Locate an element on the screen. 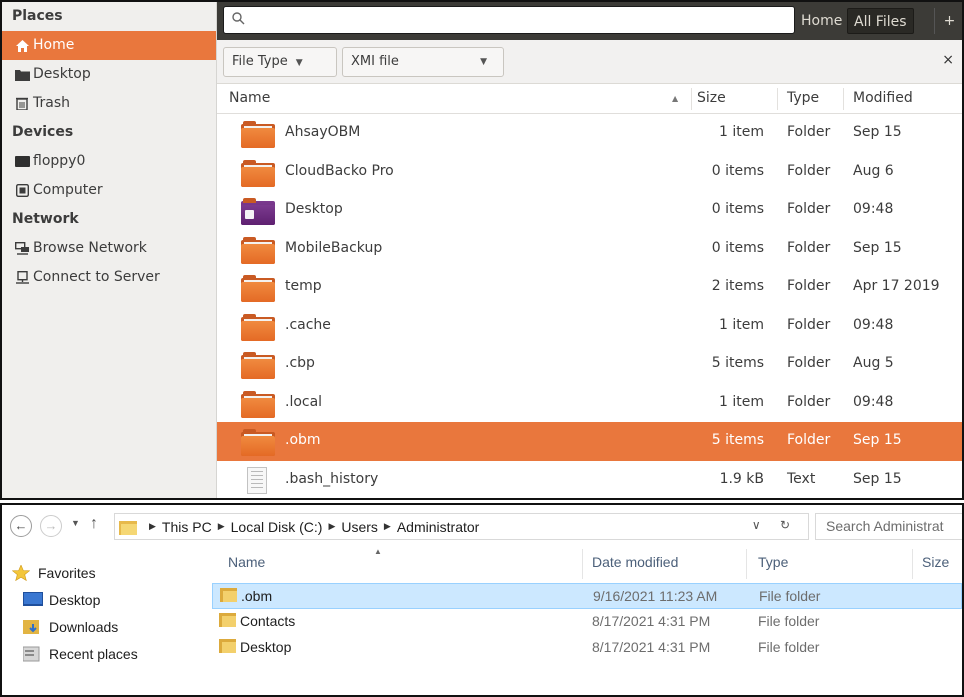 This screenshot has width=964, height=697. file-size: 1 item is located at coordinates (741, 132).